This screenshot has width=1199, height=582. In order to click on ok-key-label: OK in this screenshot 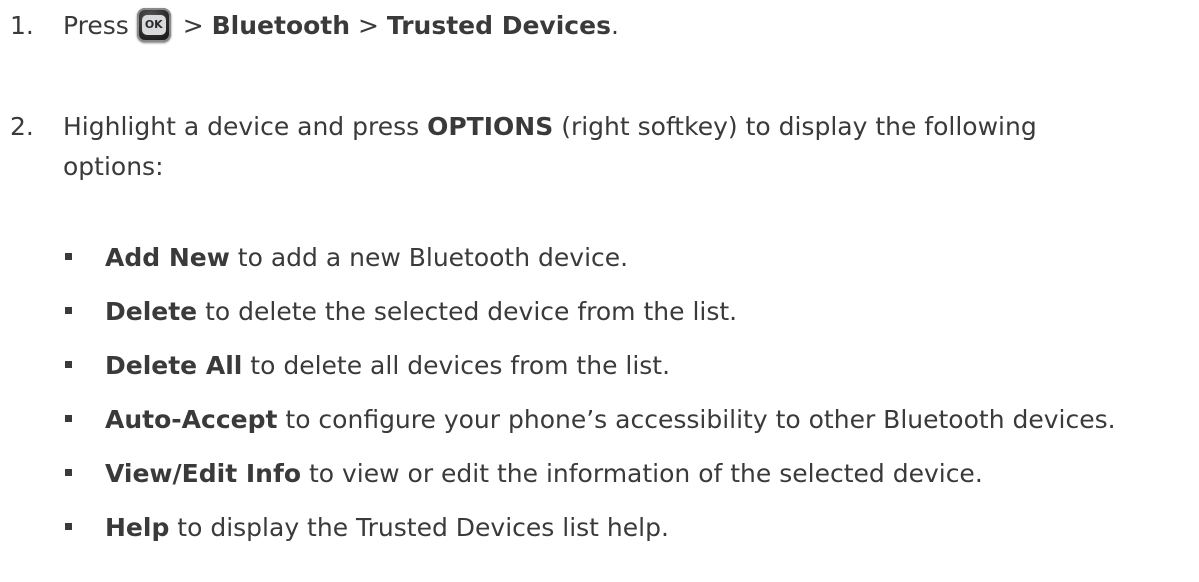, I will do `click(153, 25)`.